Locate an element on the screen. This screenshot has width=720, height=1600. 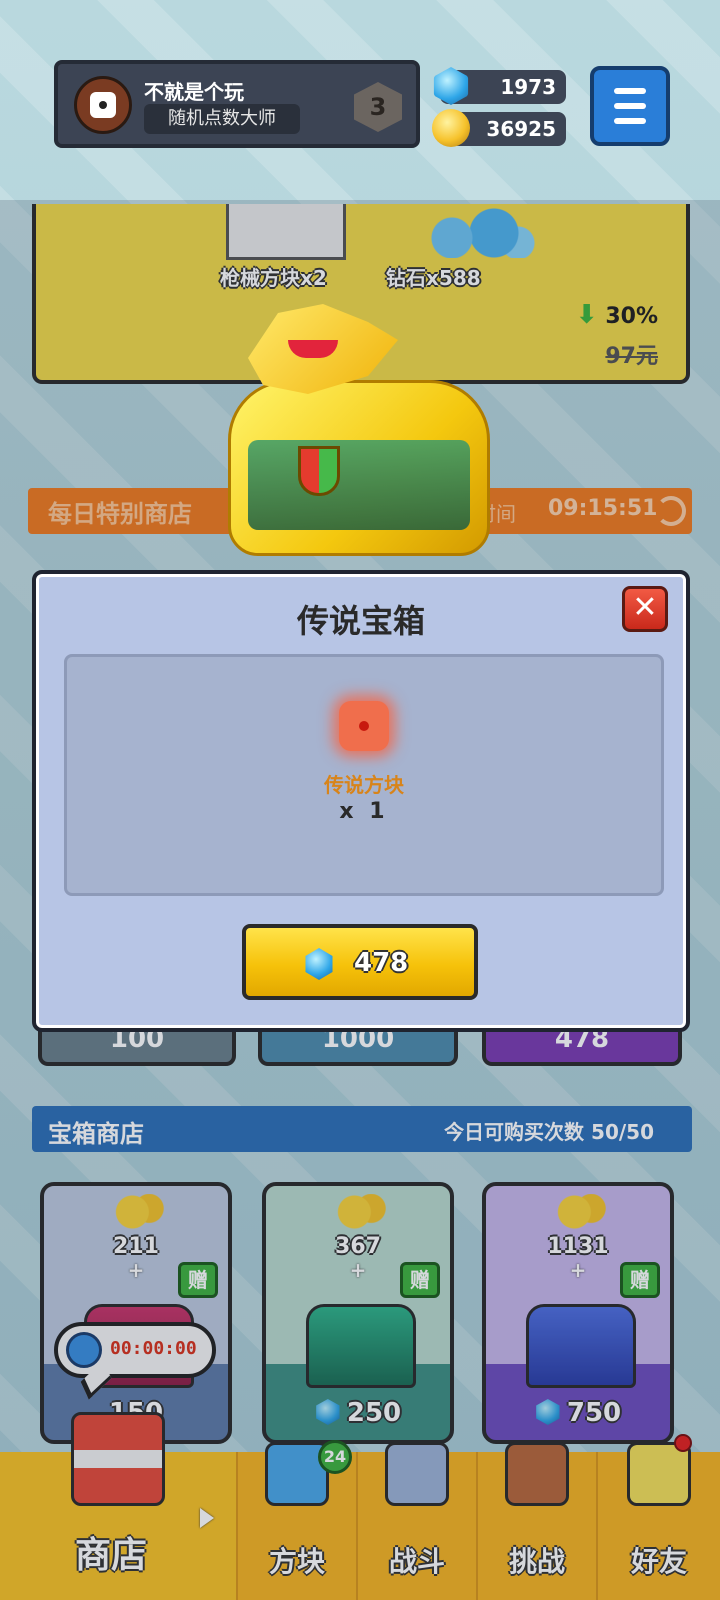
level-badge: 3 is located at coordinates (378, 107).